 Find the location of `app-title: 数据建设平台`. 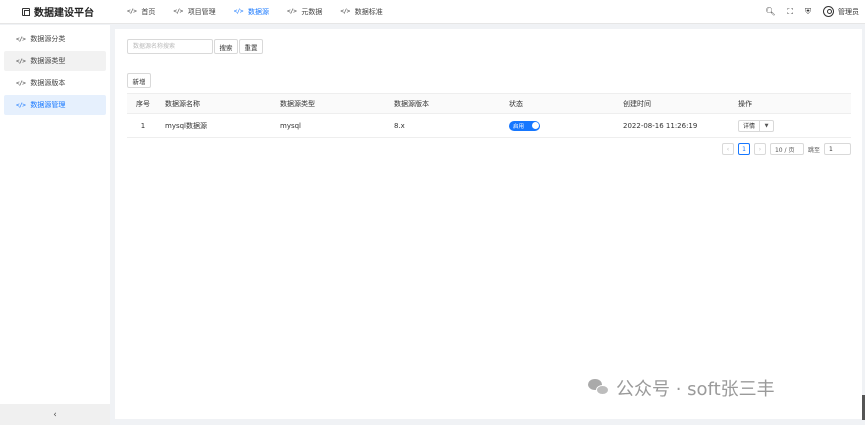

app-title: 数据建设平台 is located at coordinates (64, 13).